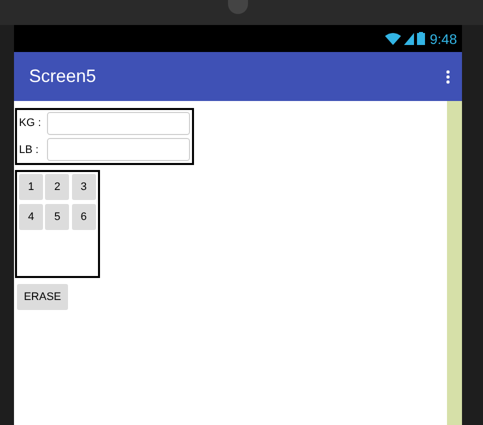 Image resolution: width=483 pixels, height=425 pixels. What do you see at coordinates (29, 150) in the screenshot?
I see `field-label: LB :` at bounding box center [29, 150].